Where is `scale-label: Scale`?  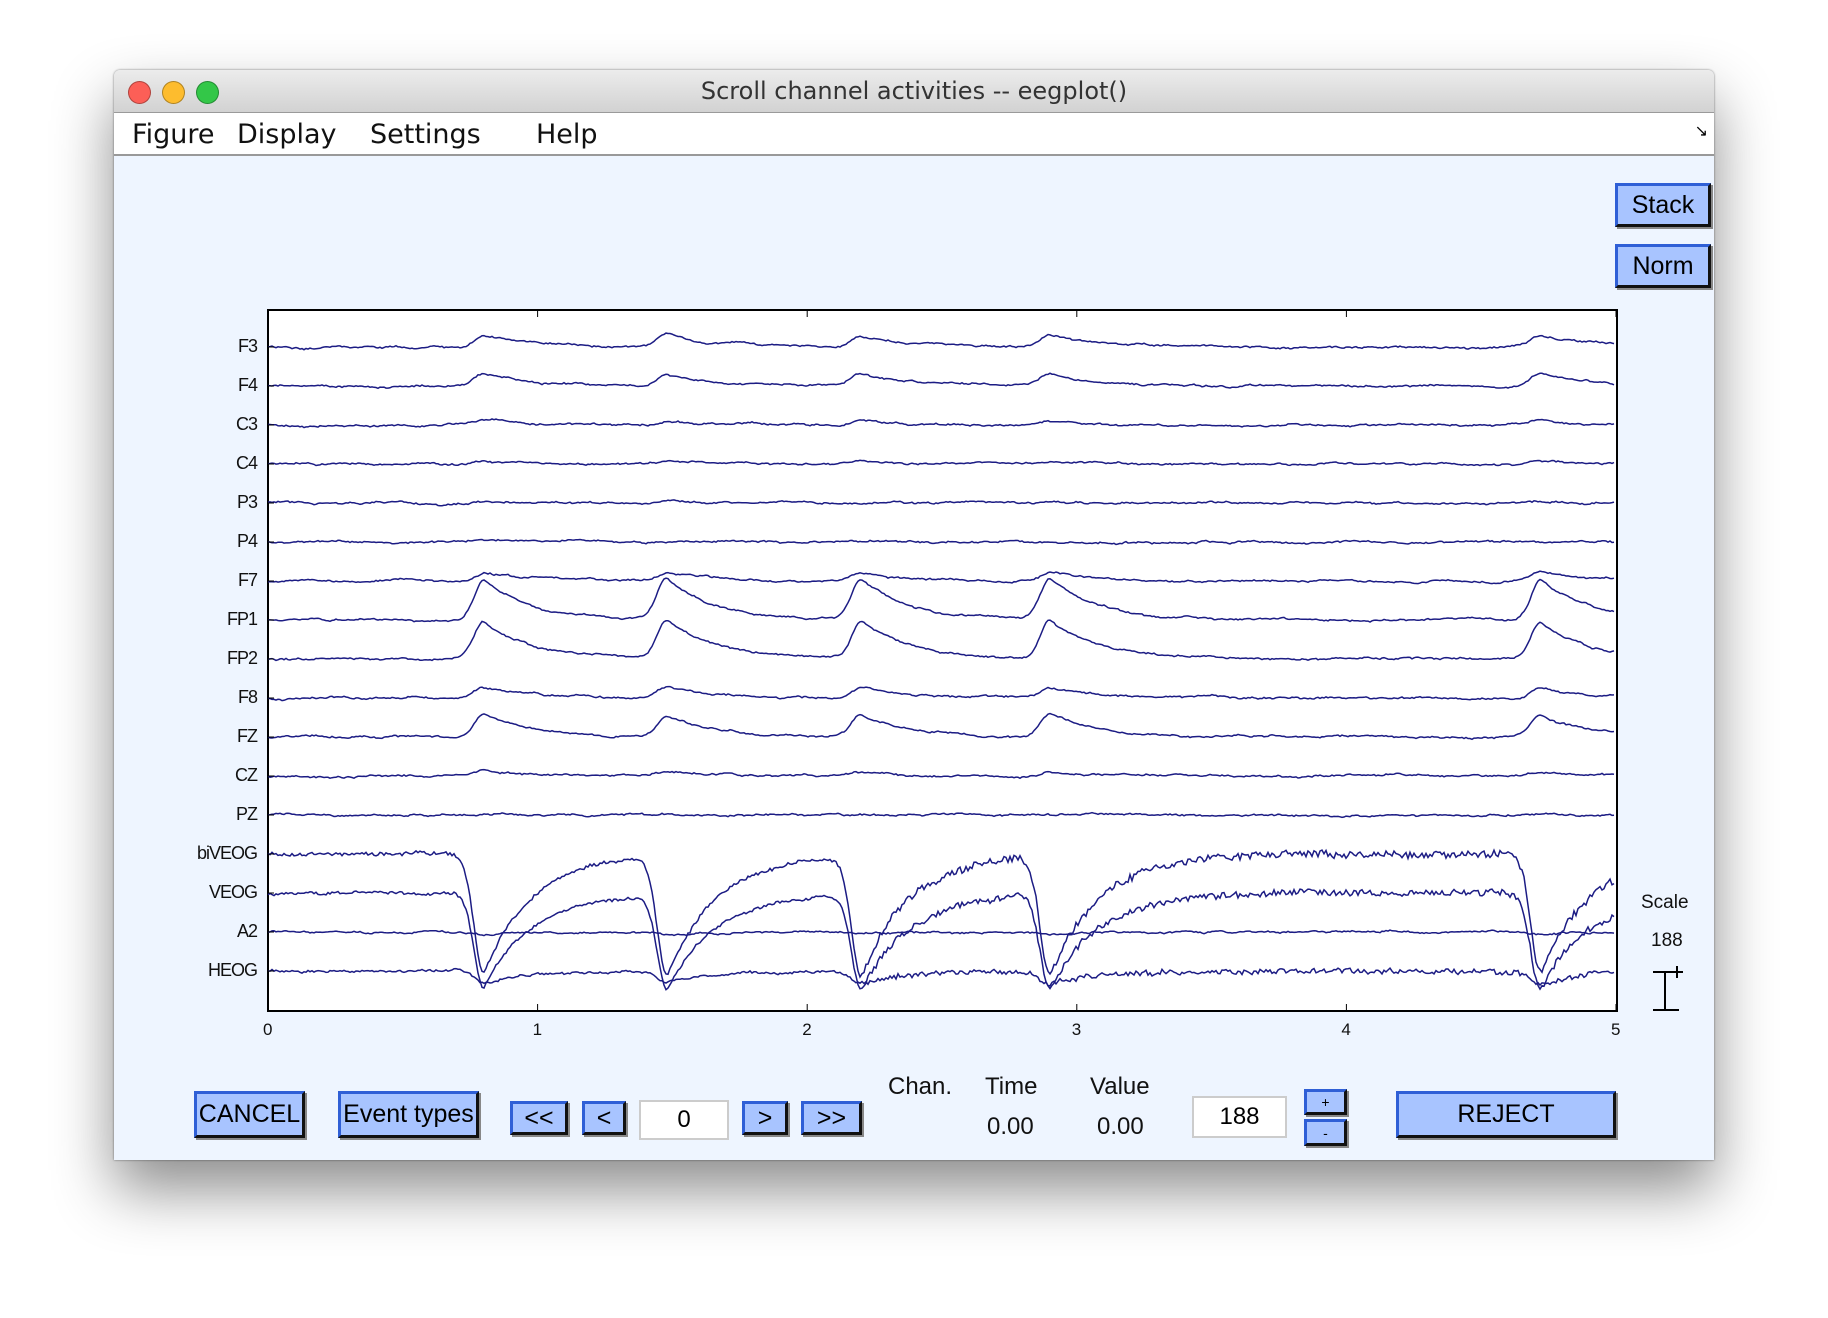 scale-label: Scale is located at coordinates (1665, 902).